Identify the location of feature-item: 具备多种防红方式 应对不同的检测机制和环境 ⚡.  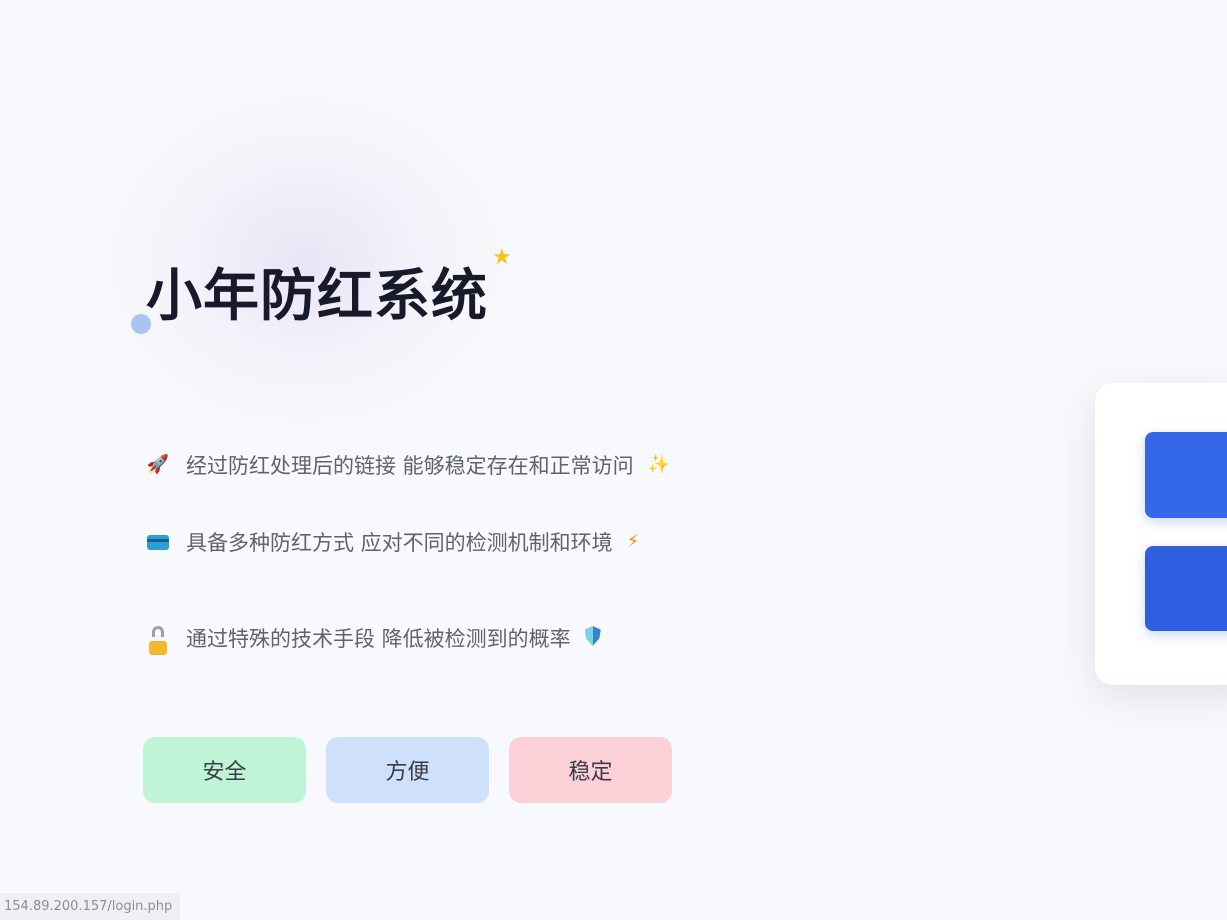
(392, 542).